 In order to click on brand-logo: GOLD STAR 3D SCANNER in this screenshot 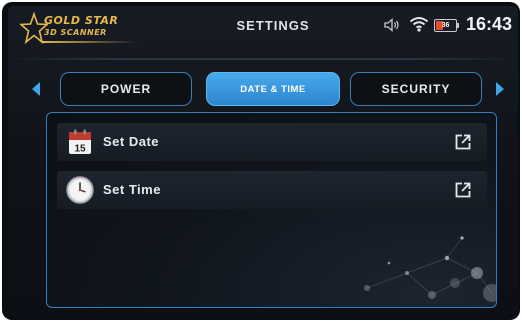, I will do `click(80, 30)`.